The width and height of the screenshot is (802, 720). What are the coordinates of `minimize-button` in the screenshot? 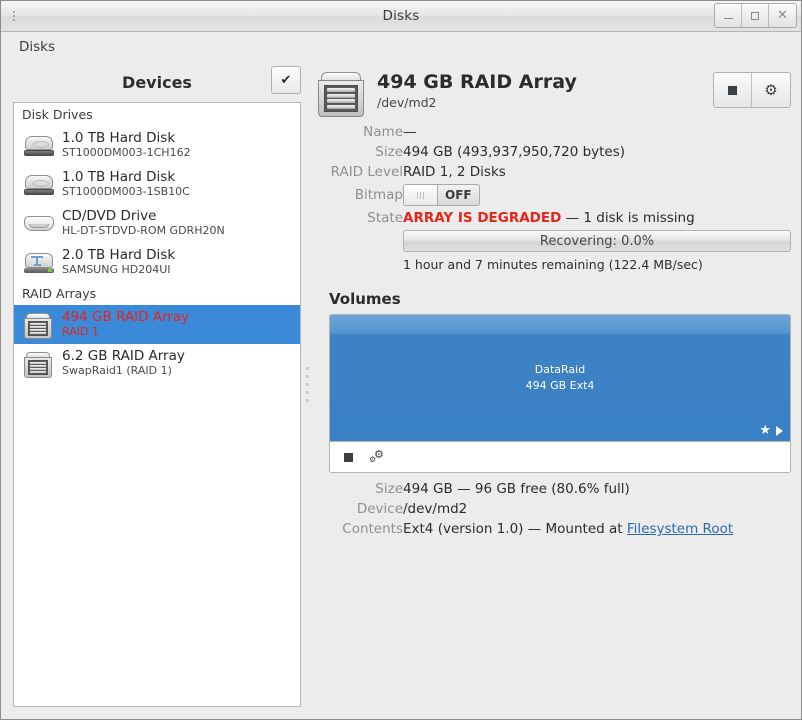 It's located at (728, 15).